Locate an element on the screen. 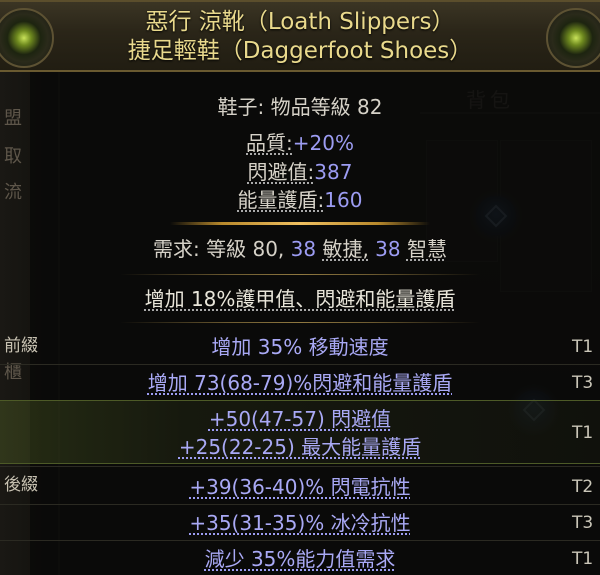 This screenshot has width=600, height=575. item-class-line: 鞋子: 物品等級 82 is located at coordinates (300, 107).